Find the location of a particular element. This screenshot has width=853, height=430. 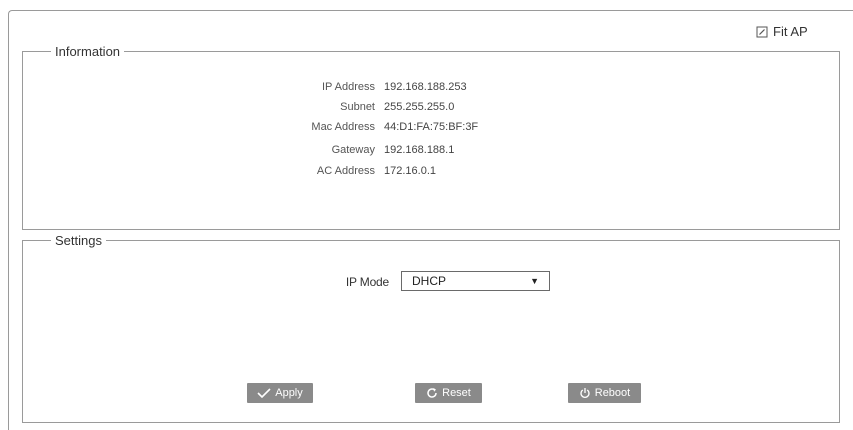

reset-label: Reset is located at coordinates (456, 393).